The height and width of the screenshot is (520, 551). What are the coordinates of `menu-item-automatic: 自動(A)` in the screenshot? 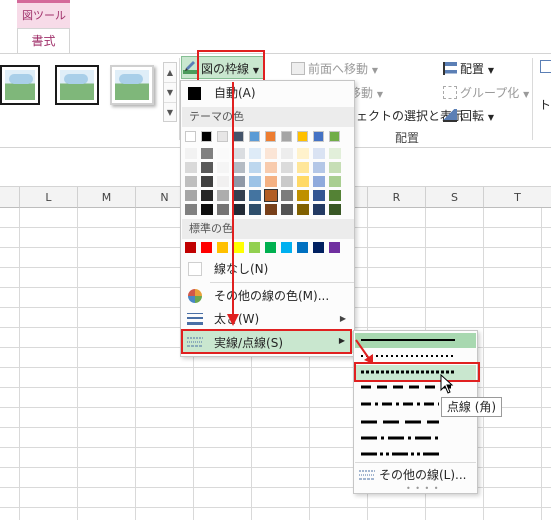 It's located at (267, 93).